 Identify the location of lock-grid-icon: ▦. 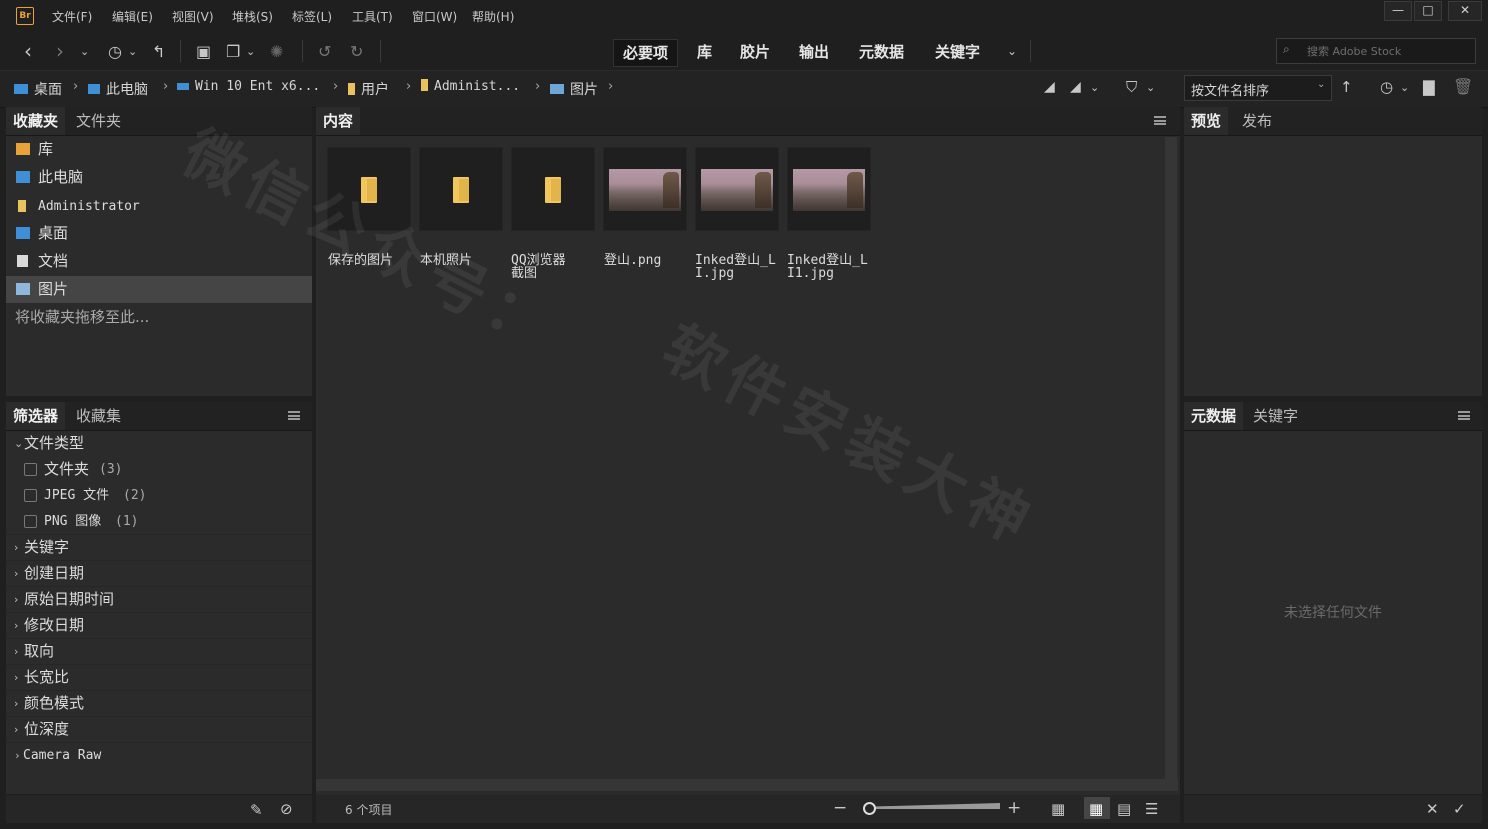
(1058, 809).